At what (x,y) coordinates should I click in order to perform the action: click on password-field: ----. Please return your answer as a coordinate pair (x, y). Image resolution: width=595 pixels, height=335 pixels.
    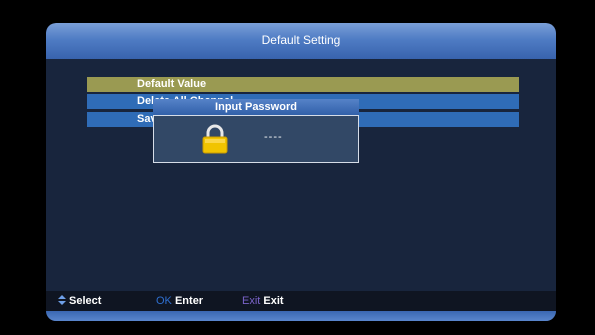
    Looking at the image, I should click on (273, 137).